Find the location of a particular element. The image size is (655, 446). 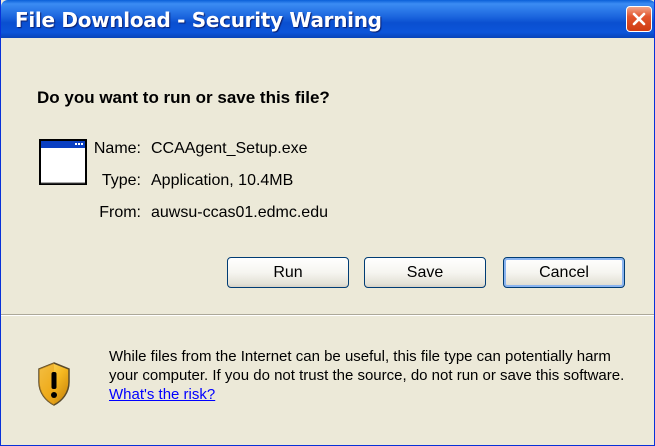

file-type-value: Application, 10.4MB is located at coordinates (222, 180).